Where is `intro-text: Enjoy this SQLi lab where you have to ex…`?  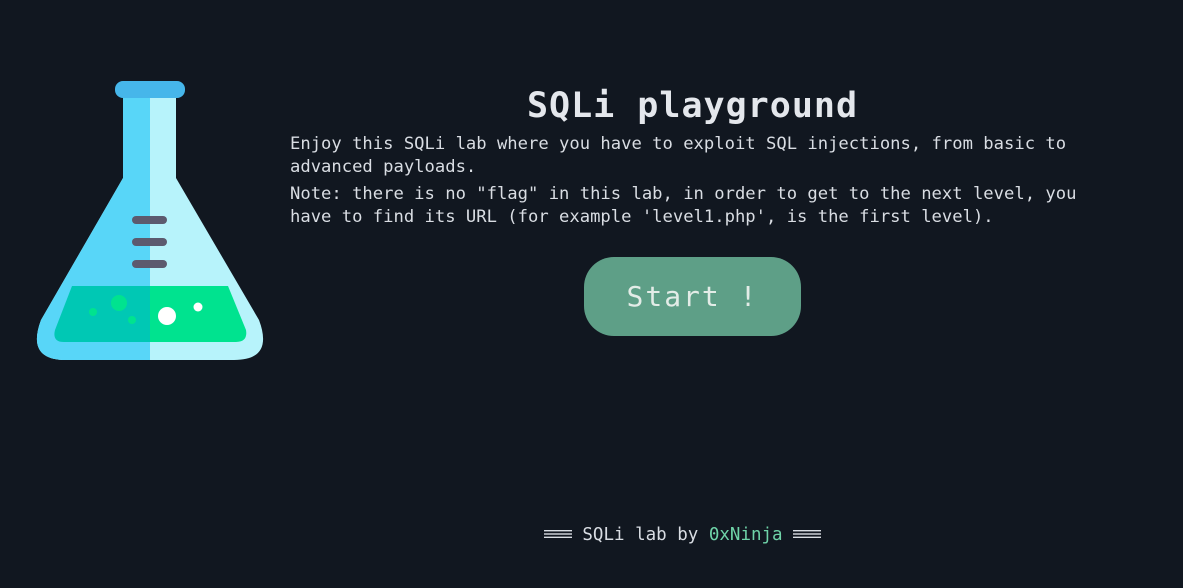 intro-text: Enjoy this SQLi lab where you have to ex… is located at coordinates (678, 155).